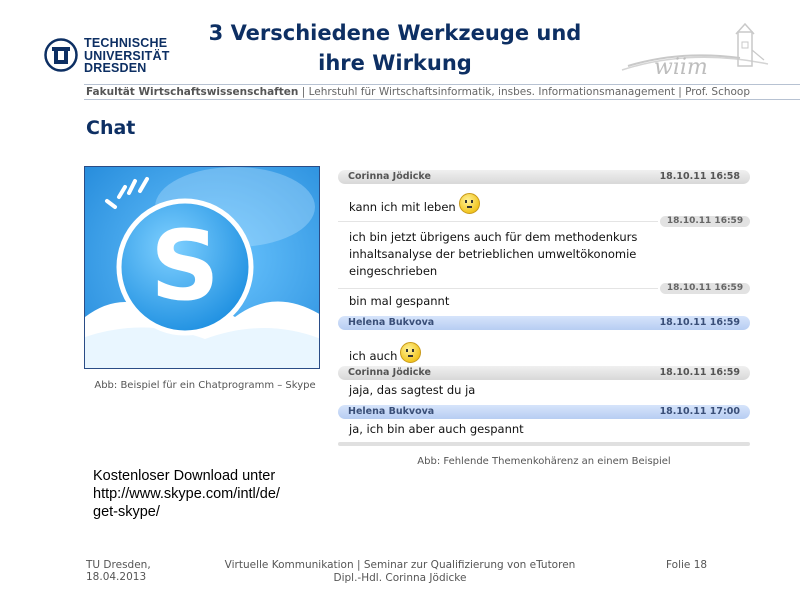 The height and width of the screenshot is (600, 800). What do you see at coordinates (544, 412) in the screenshot?
I see `chat-sender-header: Helena Bukvova 18.10.11 17:00` at bounding box center [544, 412].